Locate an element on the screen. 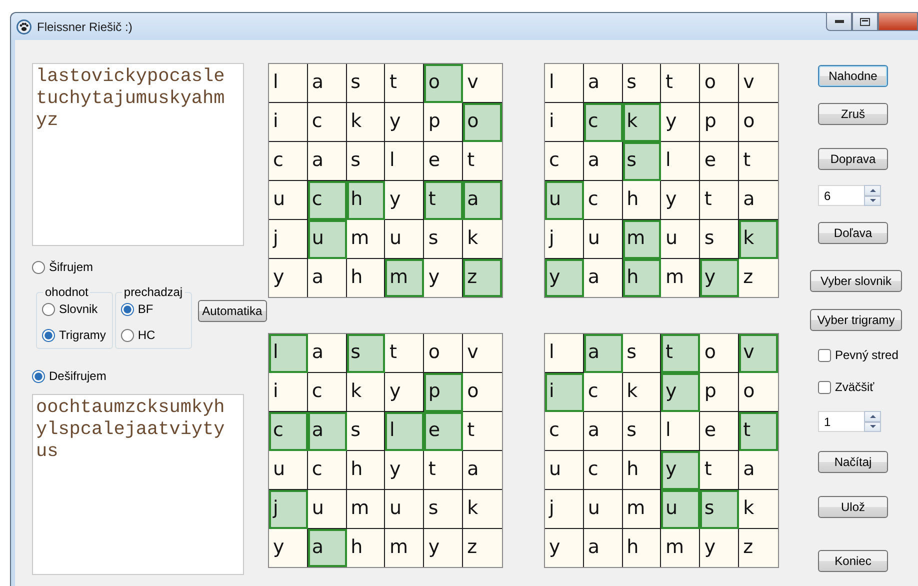 The height and width of the screenshot is (586, 918). push-button: Vyber slovnik is located at coordinates (856, 281).